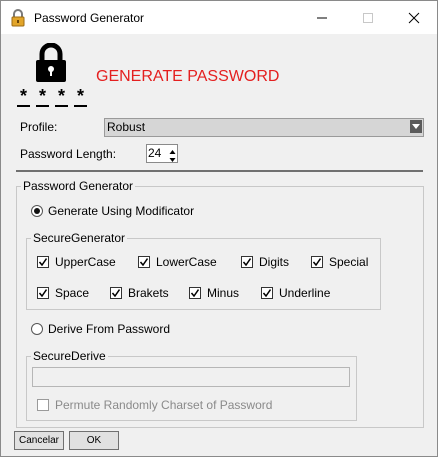  Describe the element at coordinates (163, 405) in the screenshot. I see `permute-label: Permute Randomly Charset of Password` at that location.